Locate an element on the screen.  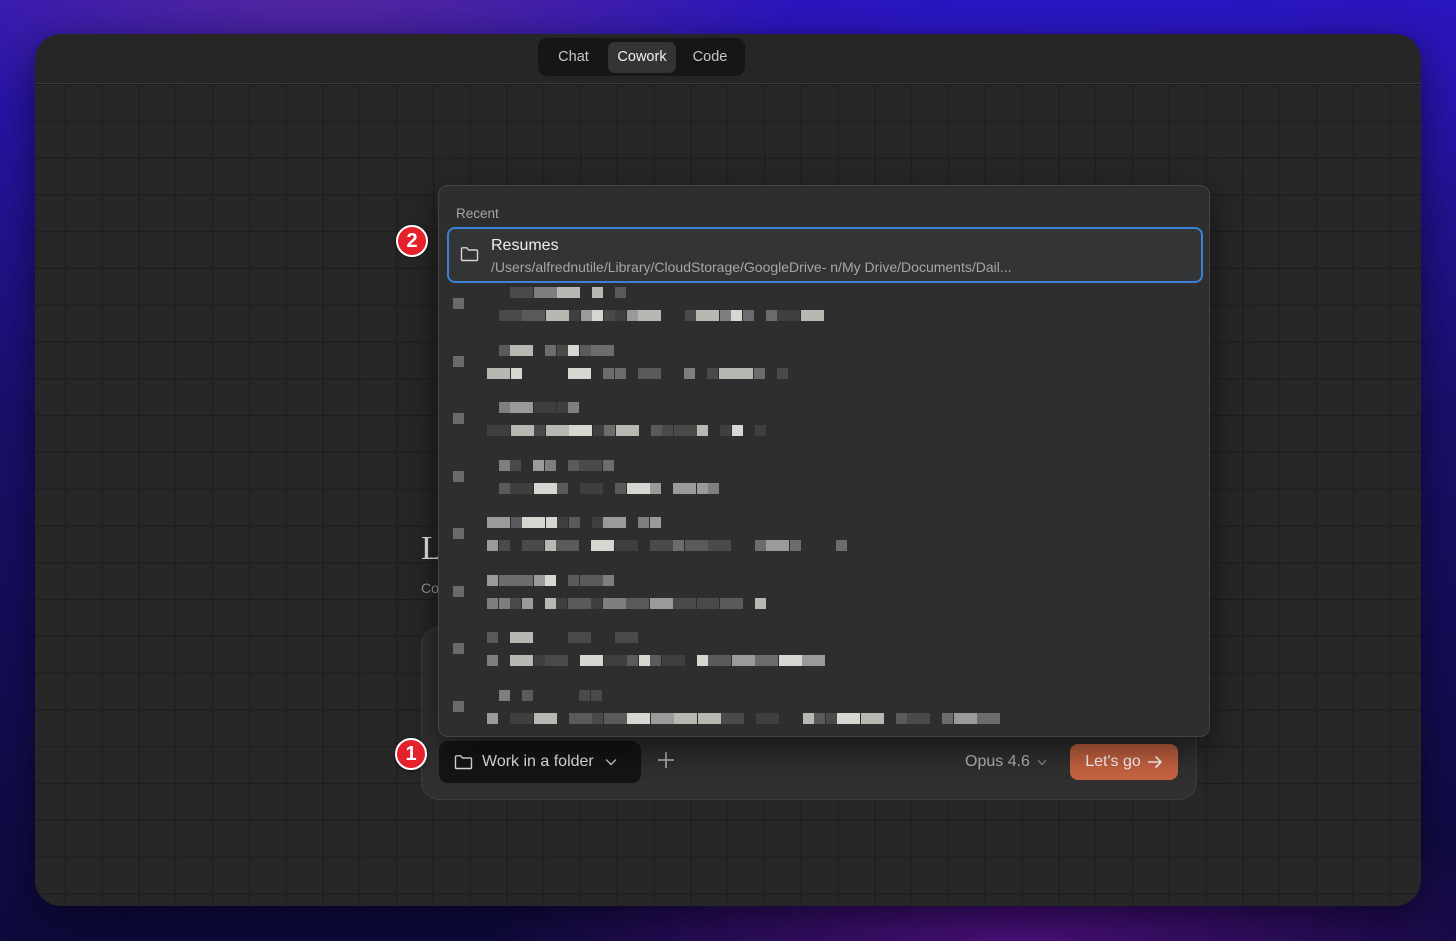
lets-go-button: Let's go is located at coordinates (1124, 762).